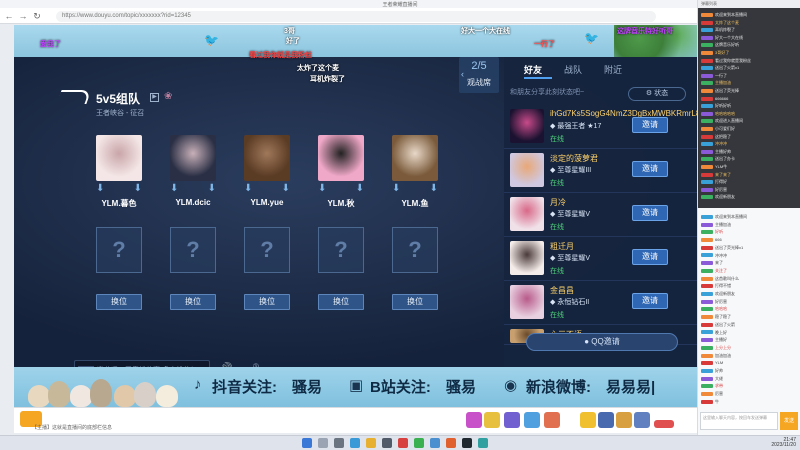 Image resolution: width=800 pixels, height=450 pixels. Describe the element at coordinates (750, 189) in the screenshot. I see `danmaku-message: 好厉害` at that location.